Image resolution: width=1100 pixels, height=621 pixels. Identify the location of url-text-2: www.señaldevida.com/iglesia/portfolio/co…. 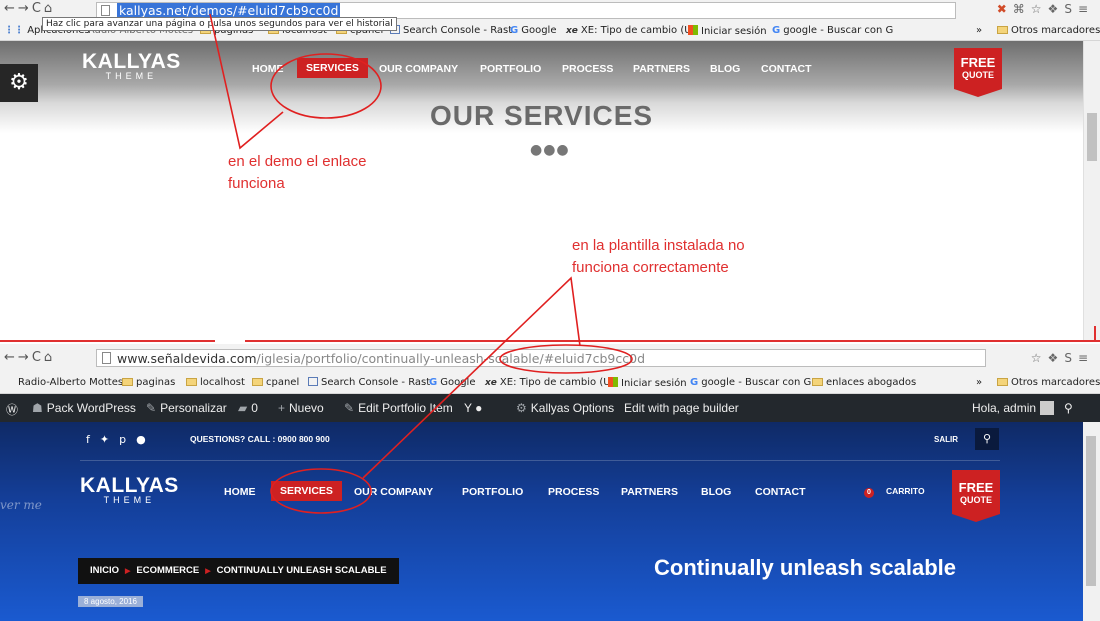
(381, 358).